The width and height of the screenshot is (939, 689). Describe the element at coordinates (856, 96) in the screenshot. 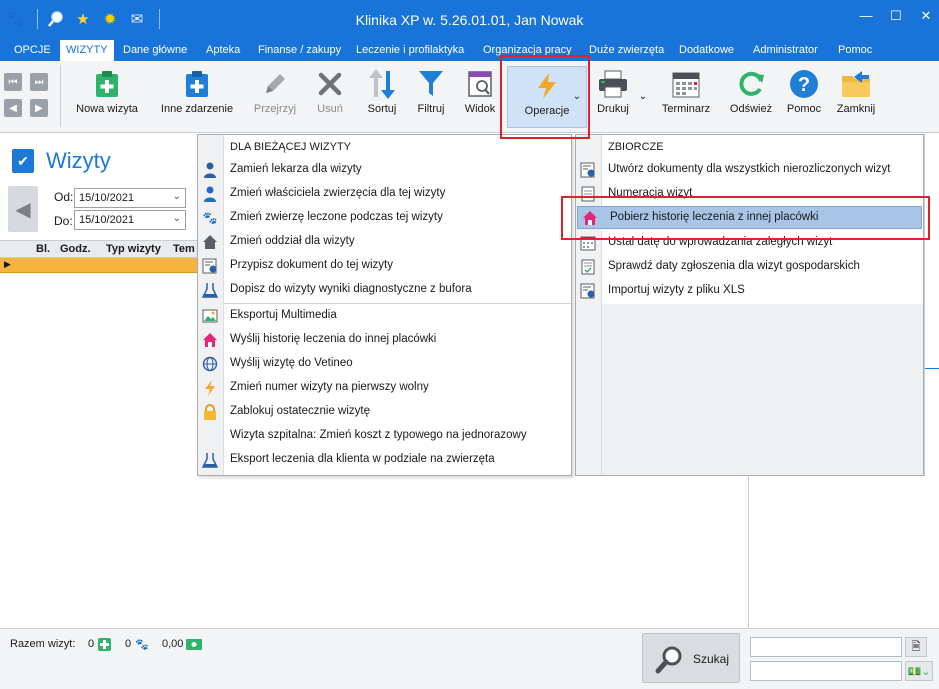

I see `close-module-button: Zamknij` at that location.